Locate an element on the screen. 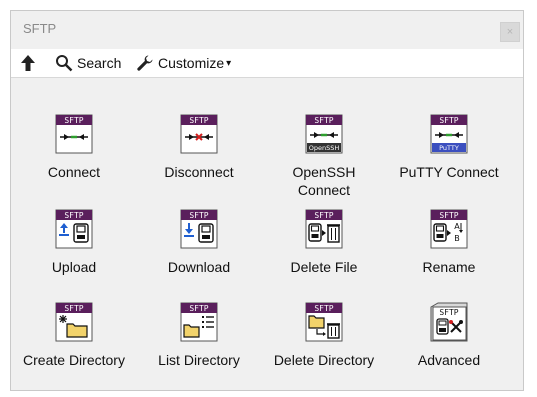 The height and width of the screenshot is (397, 537). download-icon: SFTP is located at coordinates (199, 229).